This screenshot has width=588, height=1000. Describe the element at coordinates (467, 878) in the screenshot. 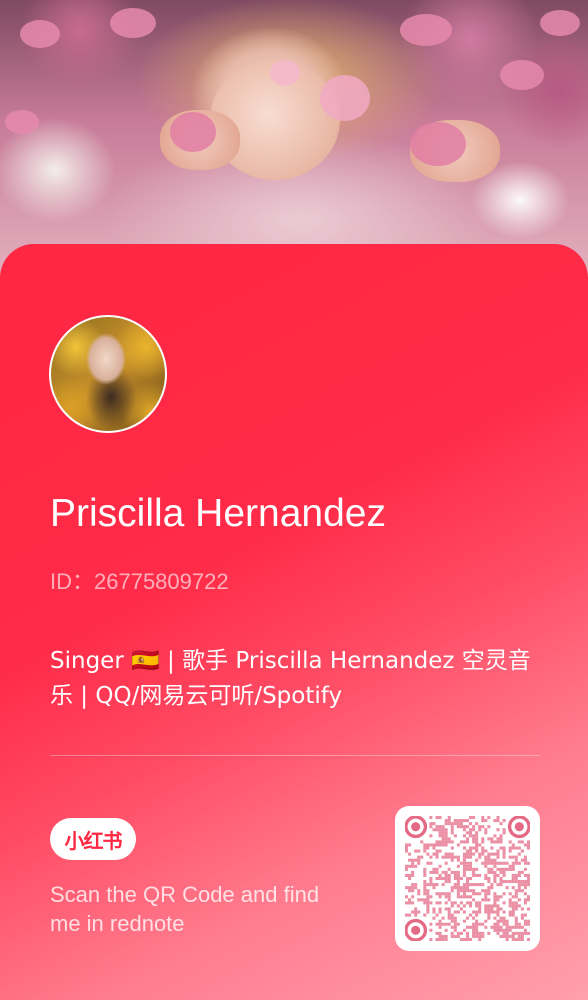

I see `qr-code` at that location.